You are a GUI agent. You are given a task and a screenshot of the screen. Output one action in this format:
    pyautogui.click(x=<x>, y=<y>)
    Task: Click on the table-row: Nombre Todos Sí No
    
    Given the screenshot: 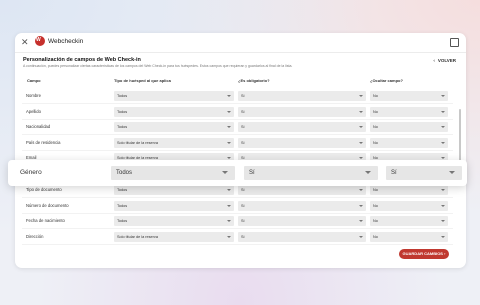 What is the action you would take?
    pyautogui.click(x=237, y=96)
    